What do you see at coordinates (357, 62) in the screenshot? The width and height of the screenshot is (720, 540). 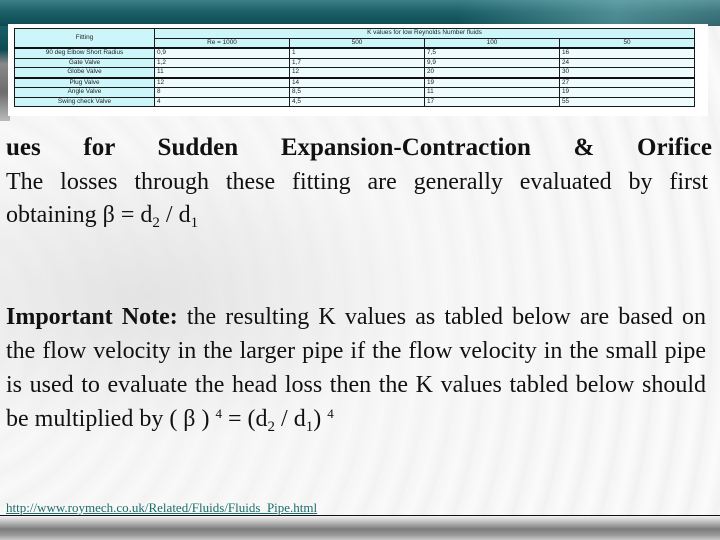 I see `k-value: 1,7` at bounding box center [357, 62].